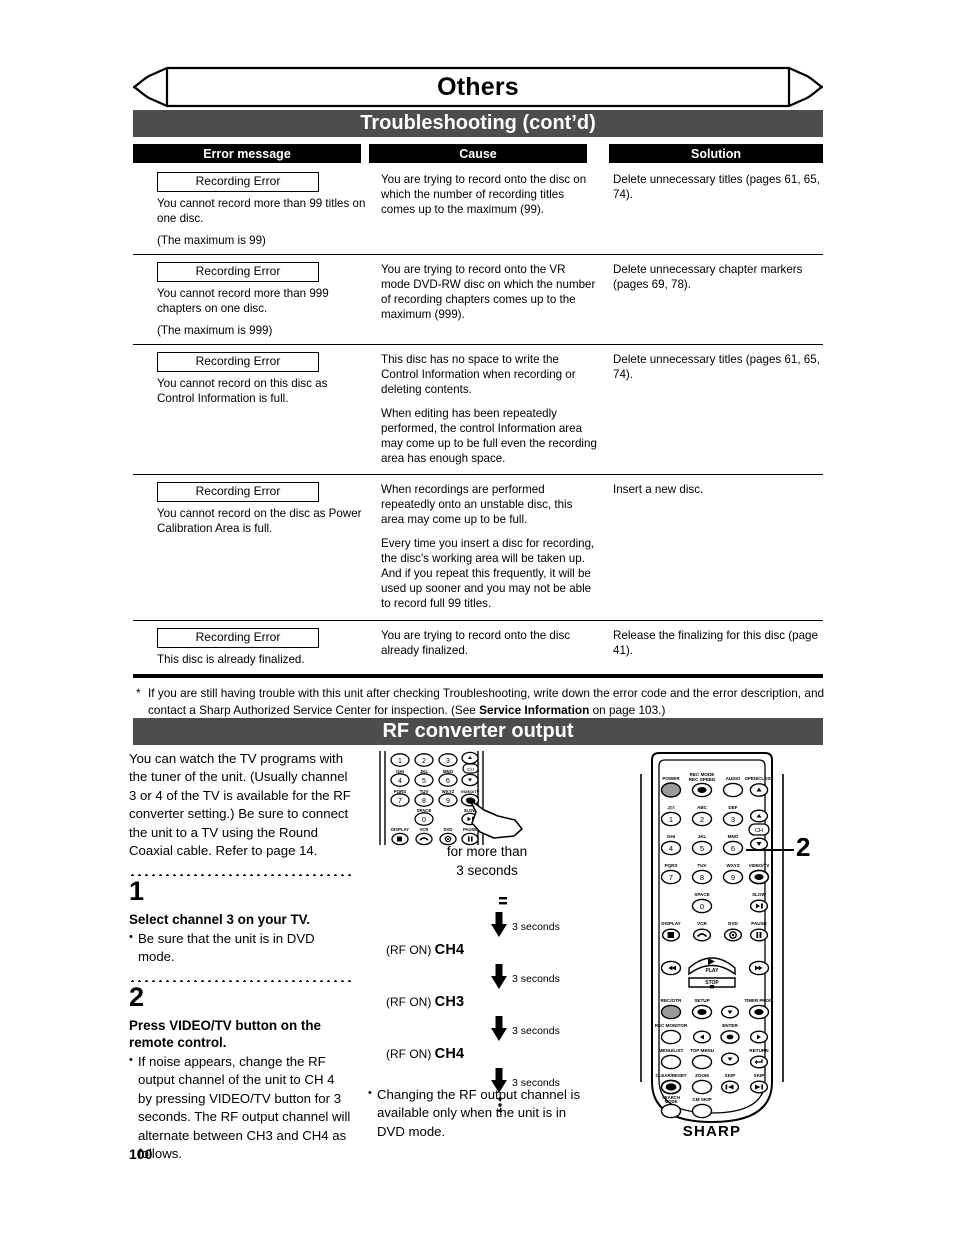 This screenshot has height=1235, width=954. I want to click on svg-text: AUDIO, so click(733, 778).